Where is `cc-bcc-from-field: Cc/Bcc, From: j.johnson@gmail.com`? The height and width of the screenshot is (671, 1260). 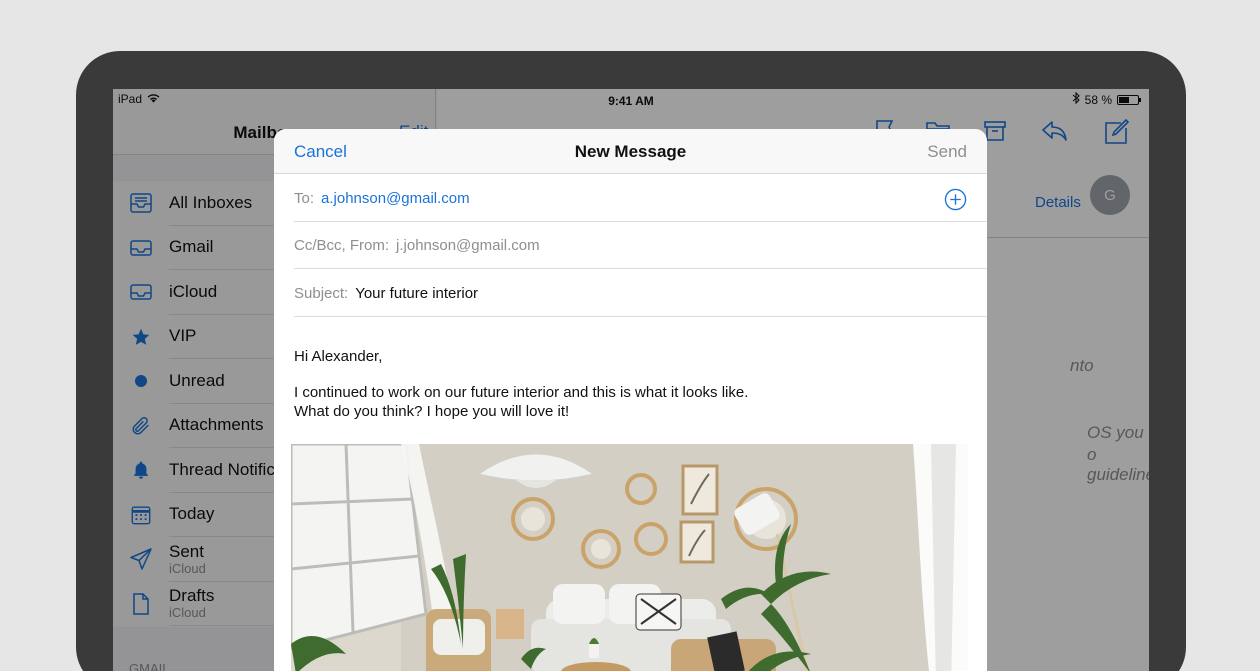 cc-bcc-from-field: Cc/Bcc, From: j.johnson@gmail.com is located at coordinates (640, 245).